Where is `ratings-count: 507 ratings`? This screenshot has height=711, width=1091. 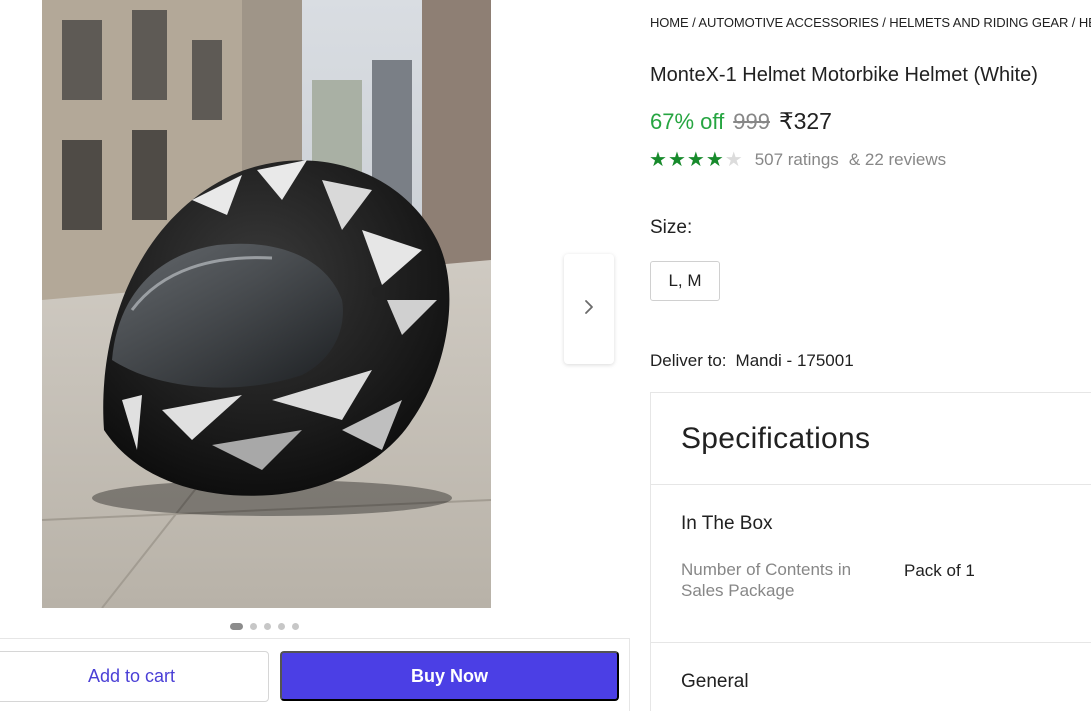 ratings-count: 507 ratings is located at coordinates (796, 159).